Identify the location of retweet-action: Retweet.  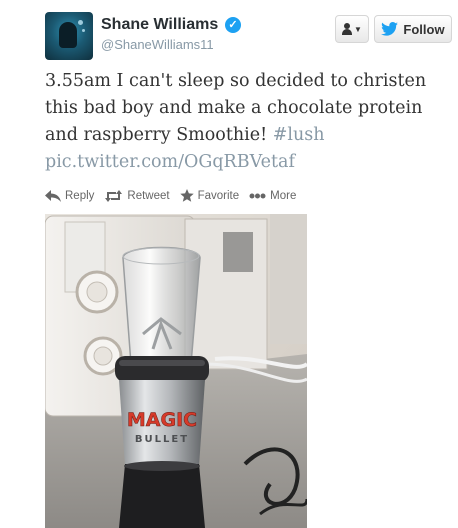
(137, 195).